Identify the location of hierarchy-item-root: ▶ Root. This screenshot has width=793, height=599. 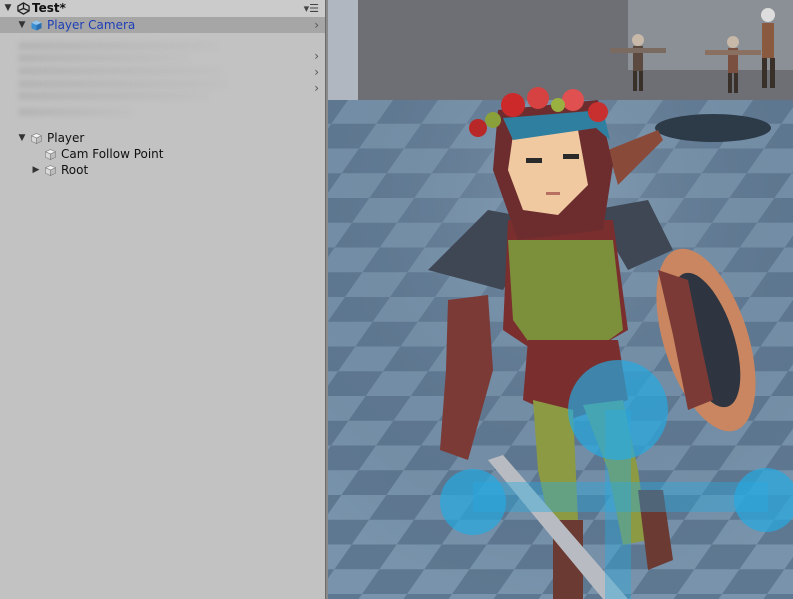
(162, 170).